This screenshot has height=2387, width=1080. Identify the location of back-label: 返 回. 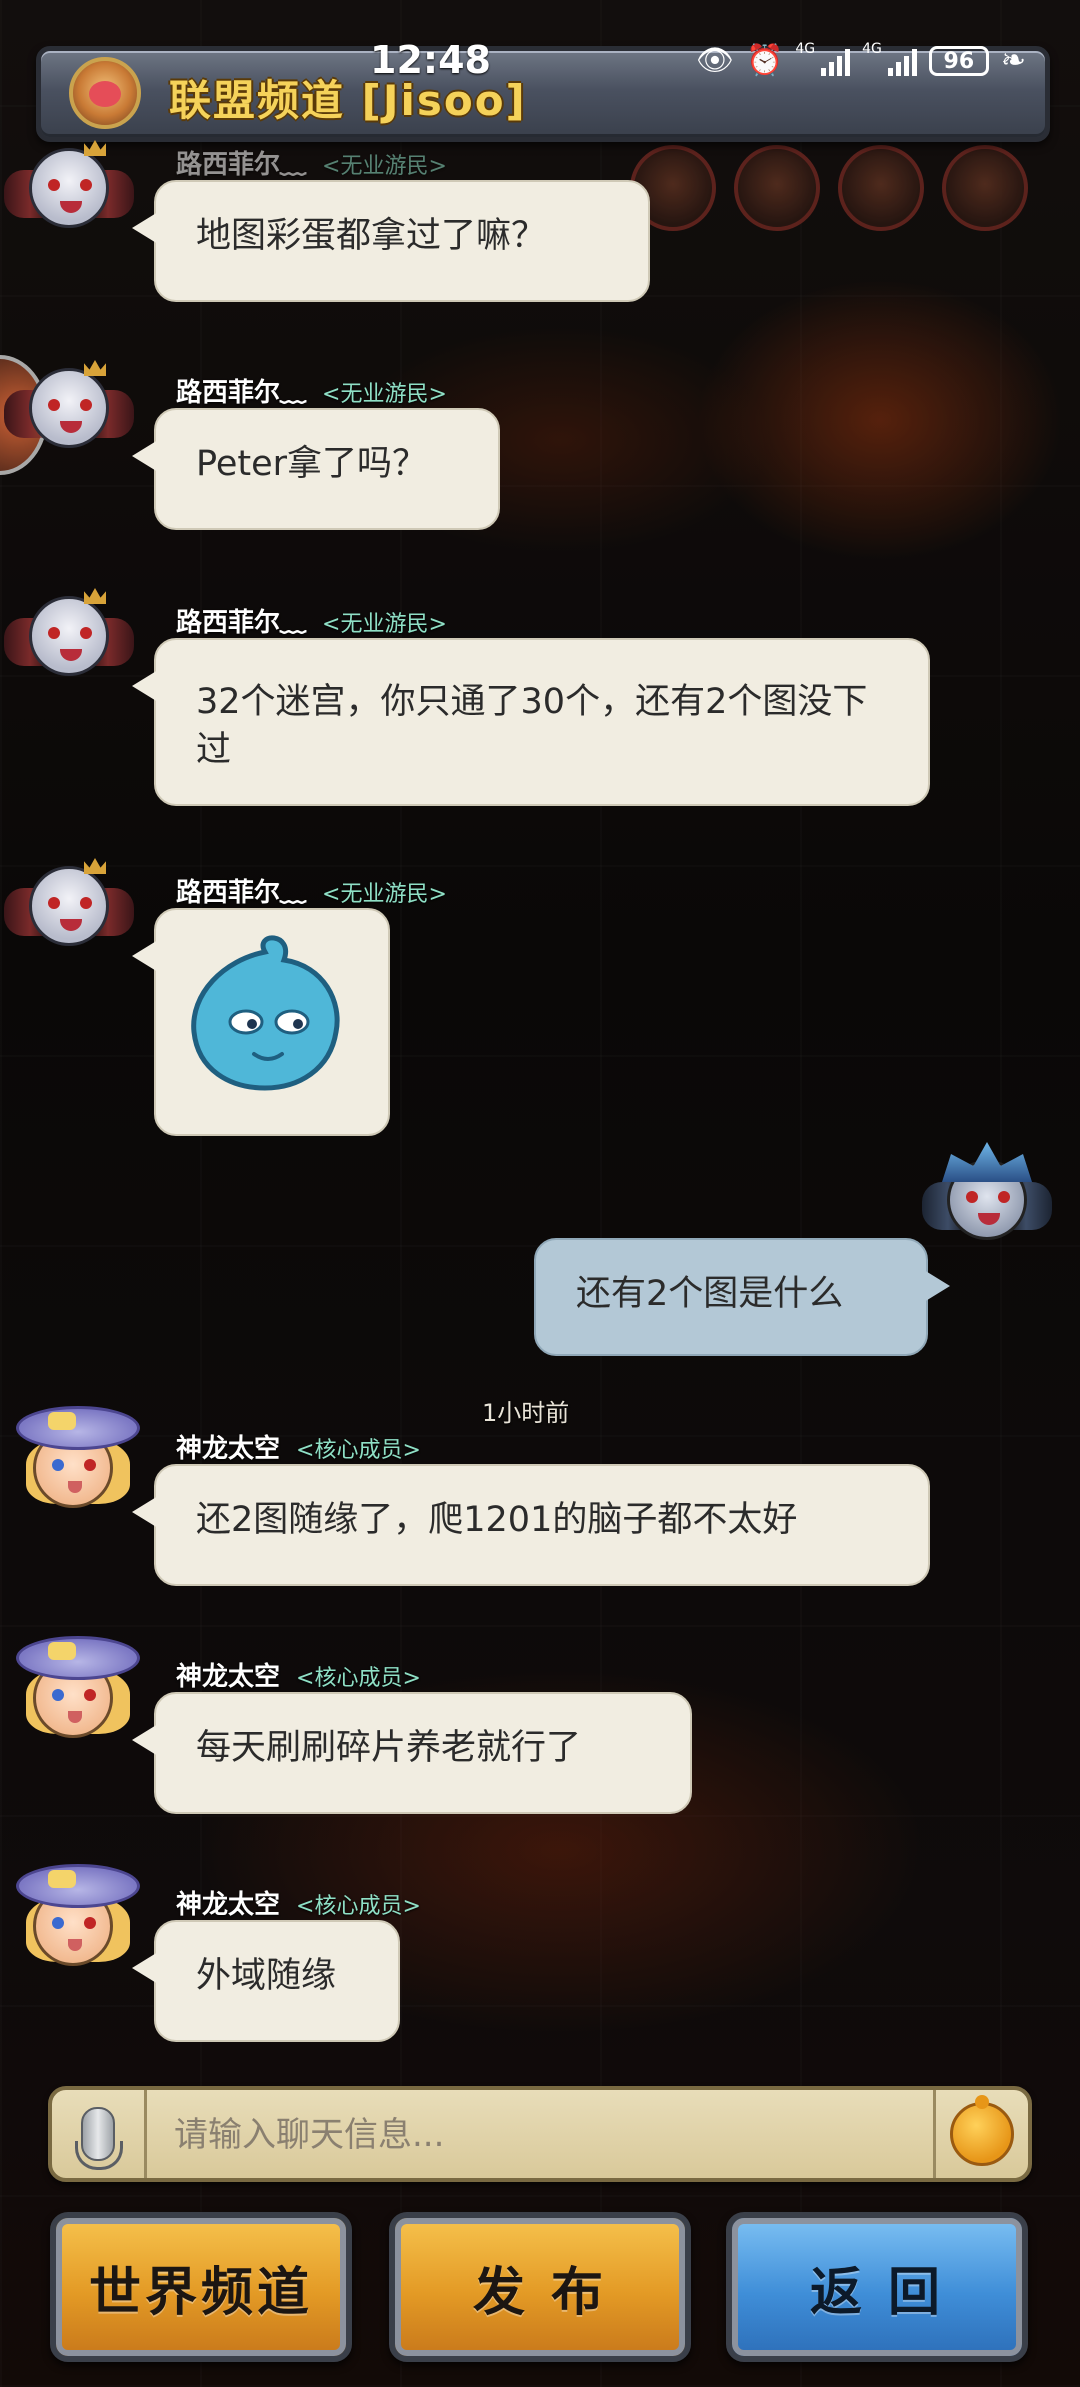
(877, 2292).